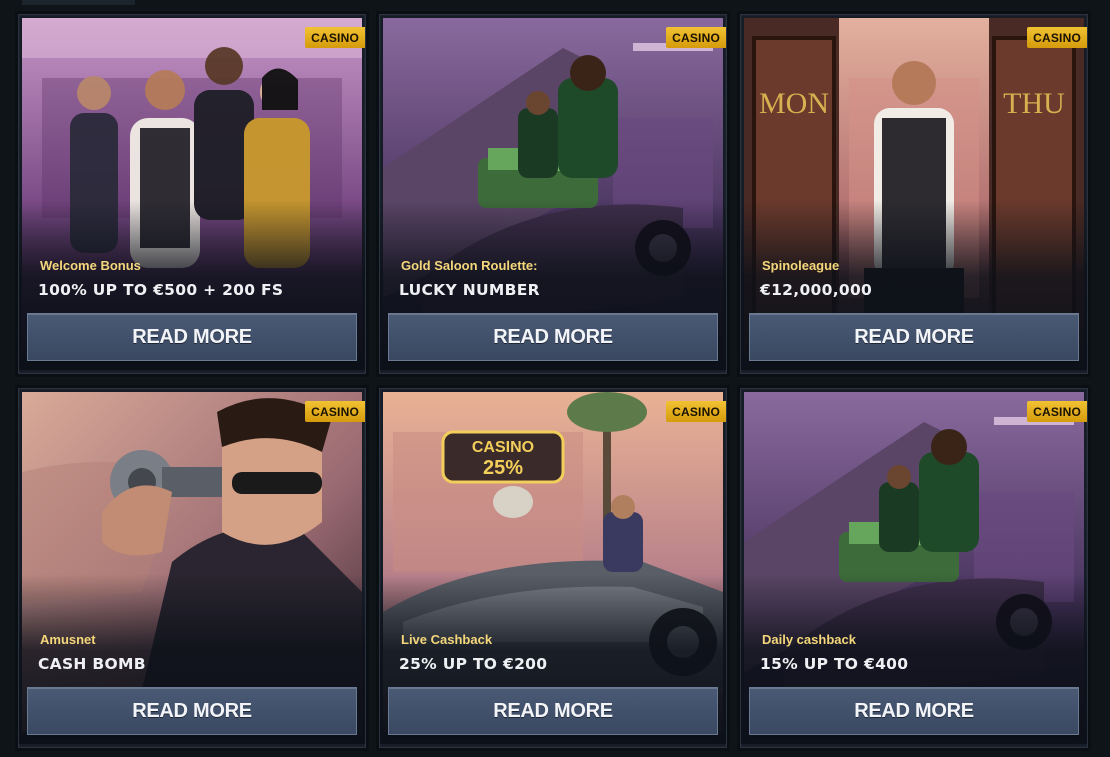 The image size is (1110, 757). Describe the element at coordinates (834, 664) in the screenshot. I see `promo-title: 15% UP TO €400` at that location.